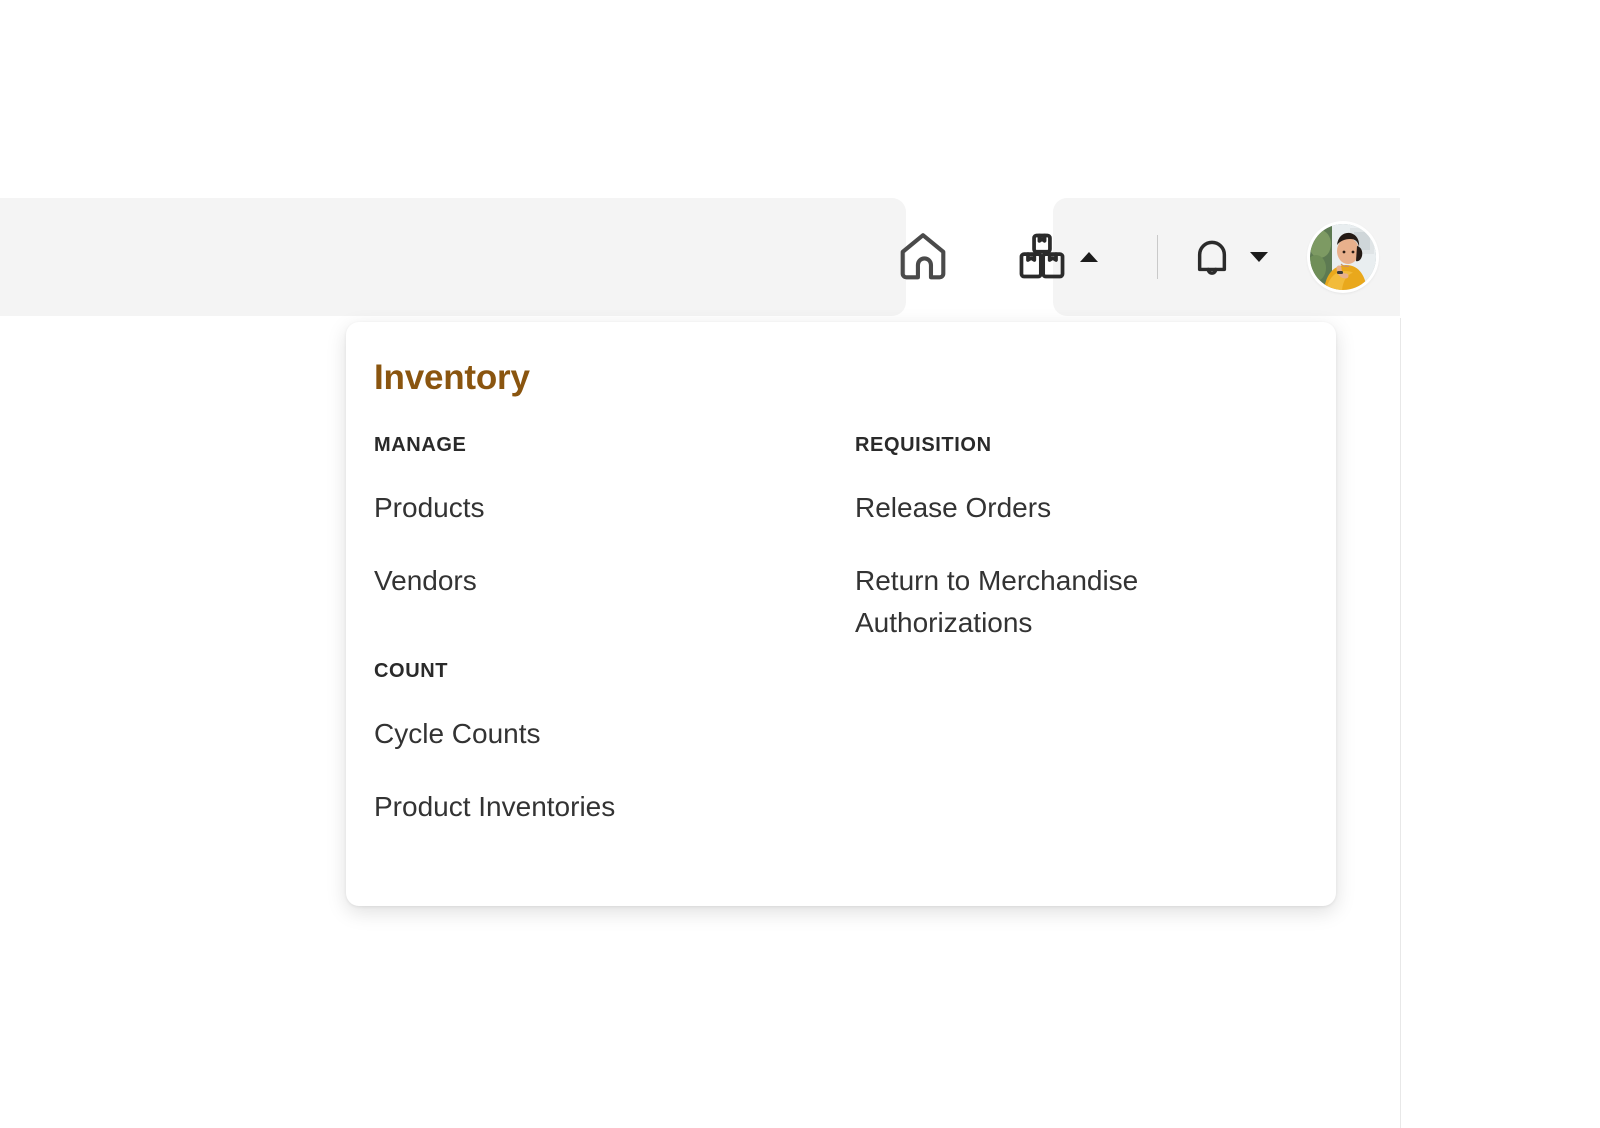 This screenshot has width=1600, height=1128. What do you see at coordinates (1088, 257) in the screenshot?
I see `caret-up-icon` at bounding box center [1088, 257].